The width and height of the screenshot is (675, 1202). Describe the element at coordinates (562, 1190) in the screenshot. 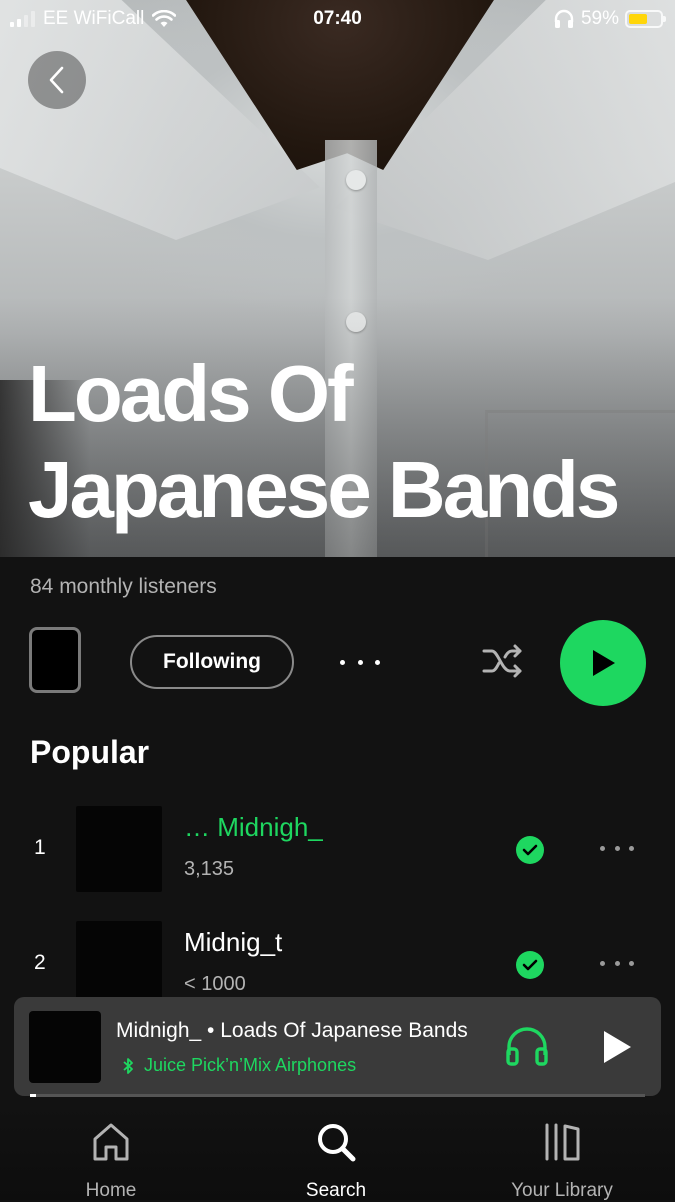

I see `tab-your-library-label: Your Library` at that location.